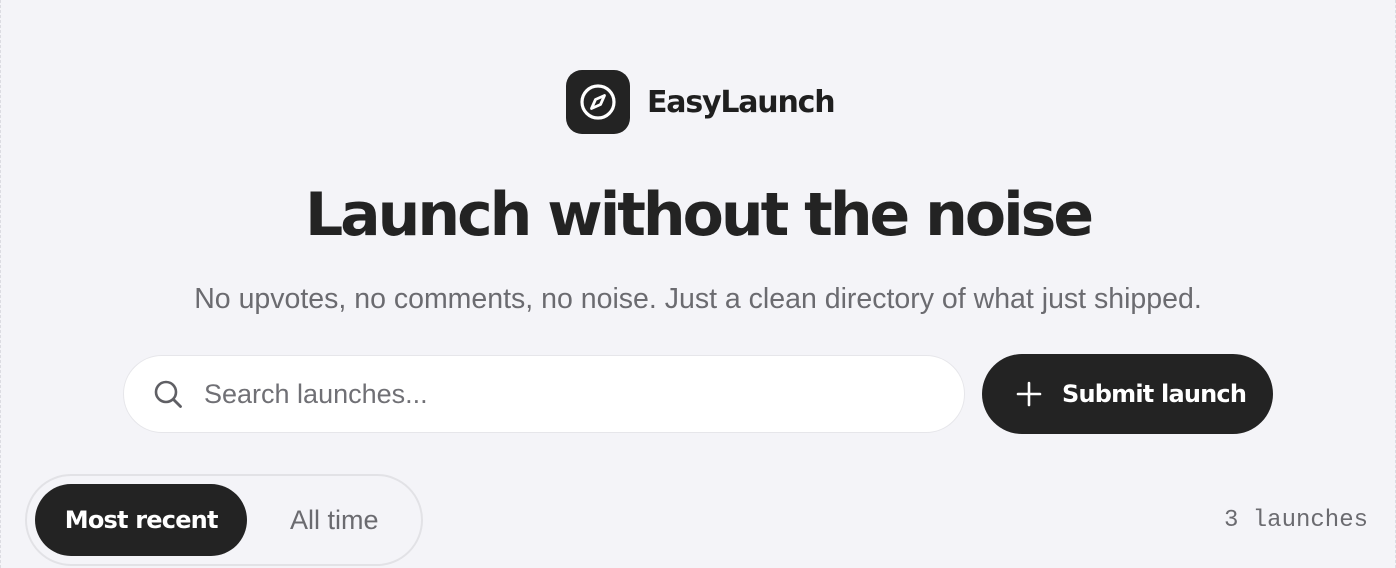 This screenshot has width=1396, height=568. Describe the element at coordinates (1029, 394) in the screenshot. I see `plus-icon` at that location.